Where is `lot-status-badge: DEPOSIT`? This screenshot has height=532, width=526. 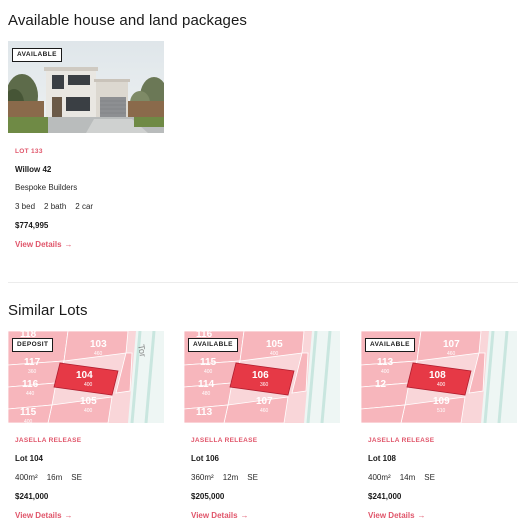 lot-status-badge: DEPOSIT is located at coordinates (33, 345).